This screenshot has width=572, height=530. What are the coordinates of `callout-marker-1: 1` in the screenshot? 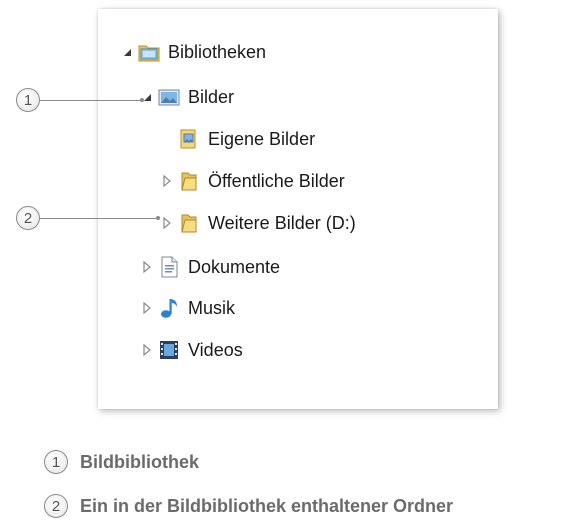 It's located at (28, 100).